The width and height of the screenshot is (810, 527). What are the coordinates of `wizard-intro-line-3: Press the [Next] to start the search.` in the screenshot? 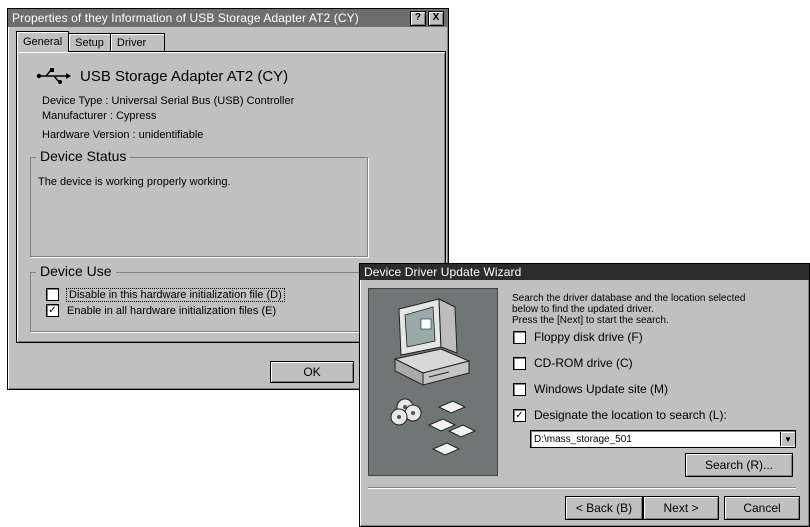 It's located at (590, 320).